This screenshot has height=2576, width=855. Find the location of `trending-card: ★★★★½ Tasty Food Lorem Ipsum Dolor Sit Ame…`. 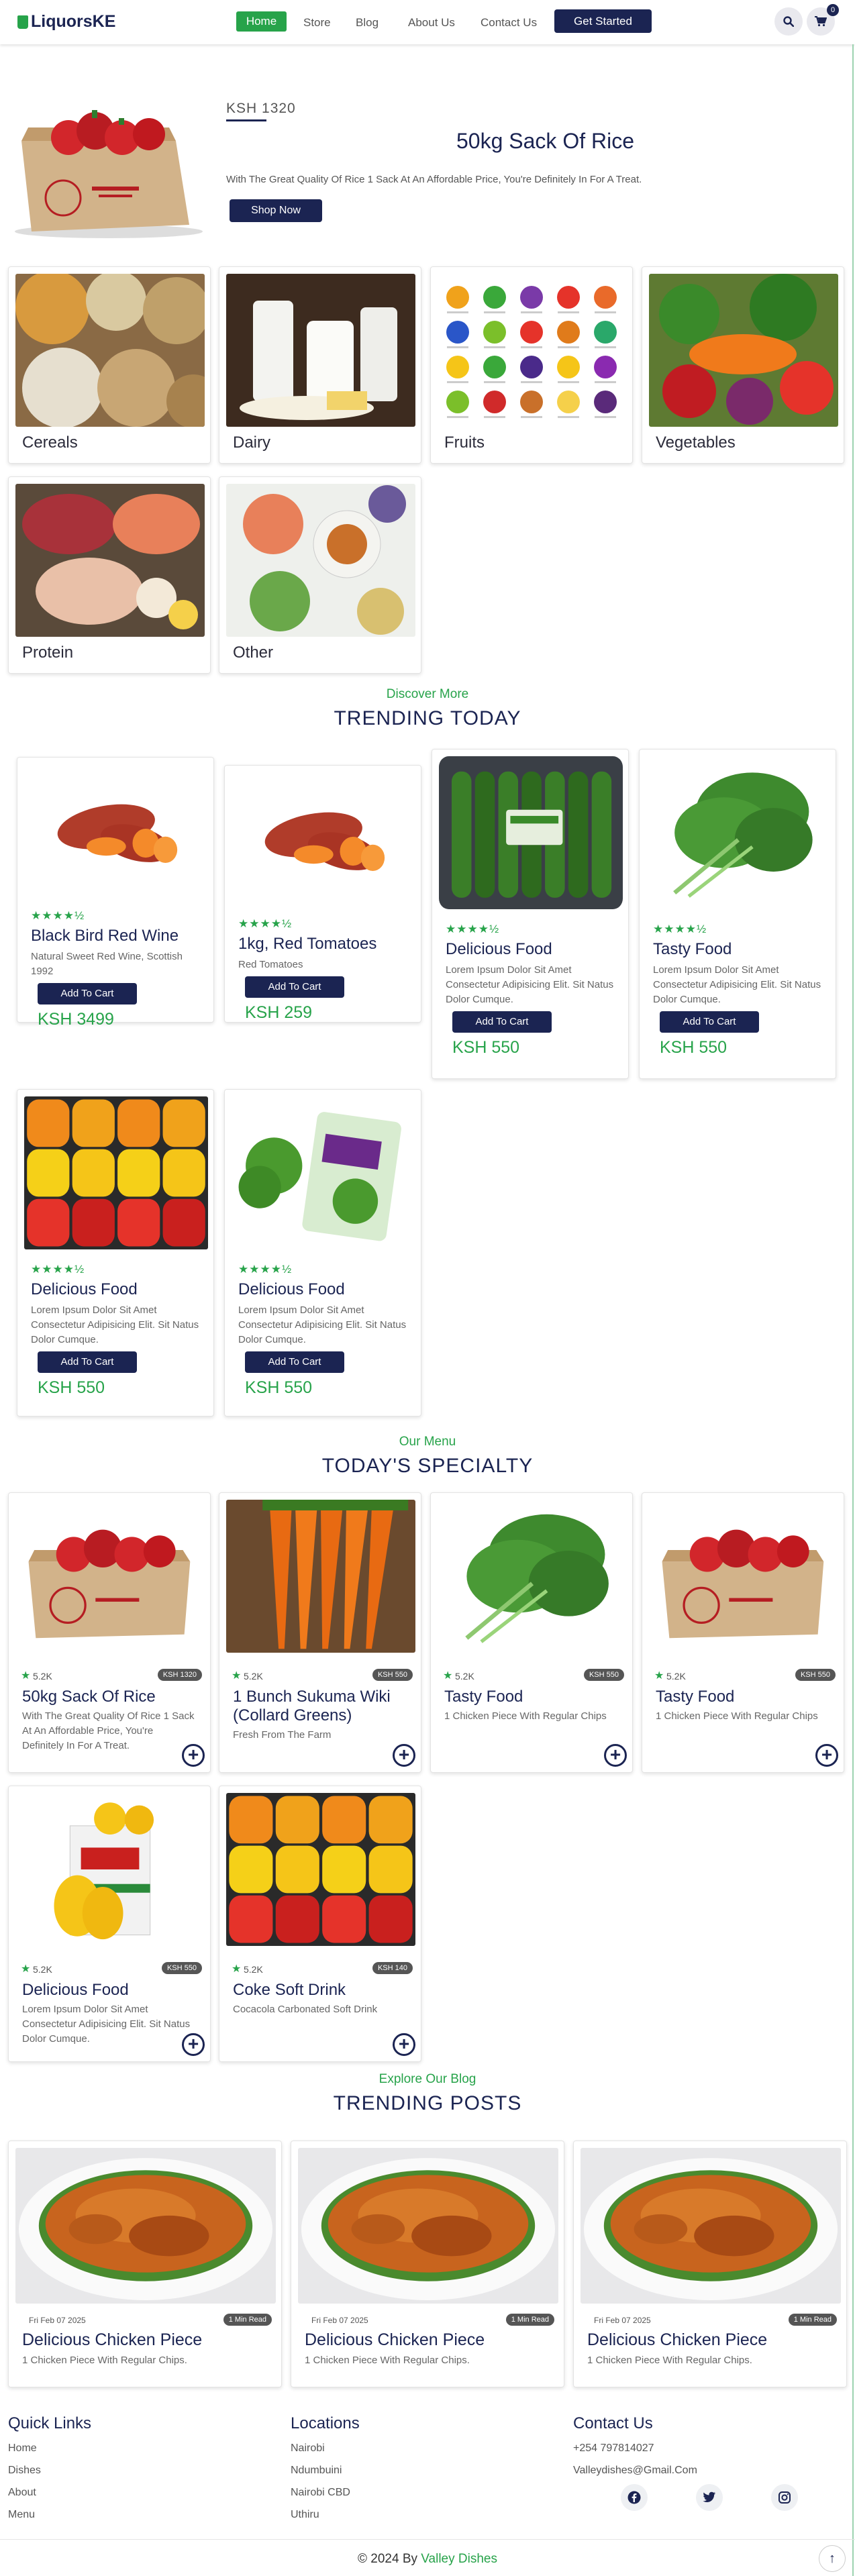

trending-card: ★★★★½ Tasty Food Lorem Ipsum Dolor Sit Ame… is located at coordinates (737, 914).